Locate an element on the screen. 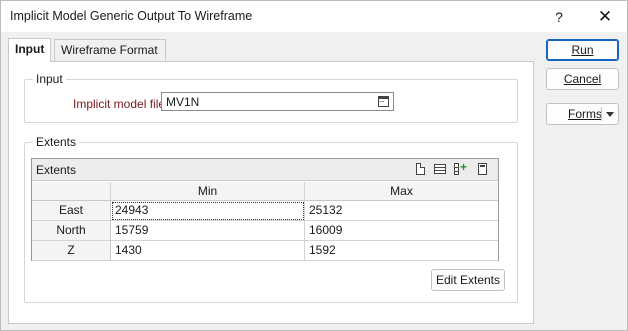 Image resolution: width=628 pixels, height=331 pixels. z-min-cell: 1430 is located at coordinates (208, 251).